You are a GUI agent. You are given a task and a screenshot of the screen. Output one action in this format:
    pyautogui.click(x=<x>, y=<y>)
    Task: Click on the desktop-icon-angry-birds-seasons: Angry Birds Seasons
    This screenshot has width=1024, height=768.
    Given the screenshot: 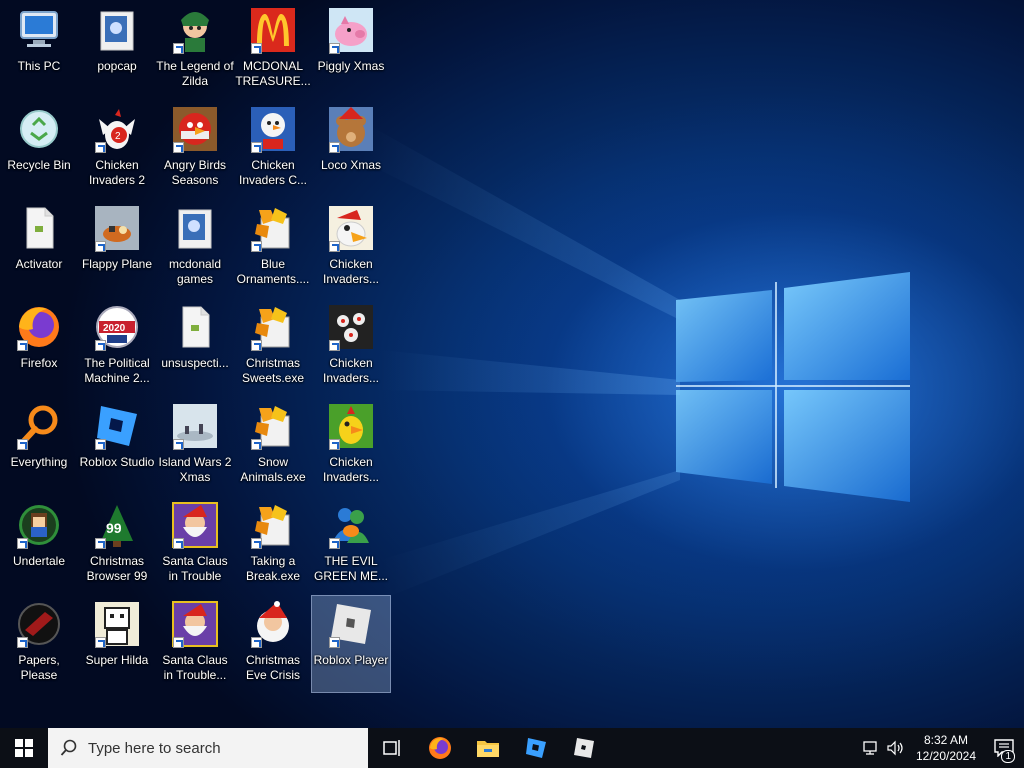 What is the action you would take?
    pyautogui.click(x=195, y=149)
    